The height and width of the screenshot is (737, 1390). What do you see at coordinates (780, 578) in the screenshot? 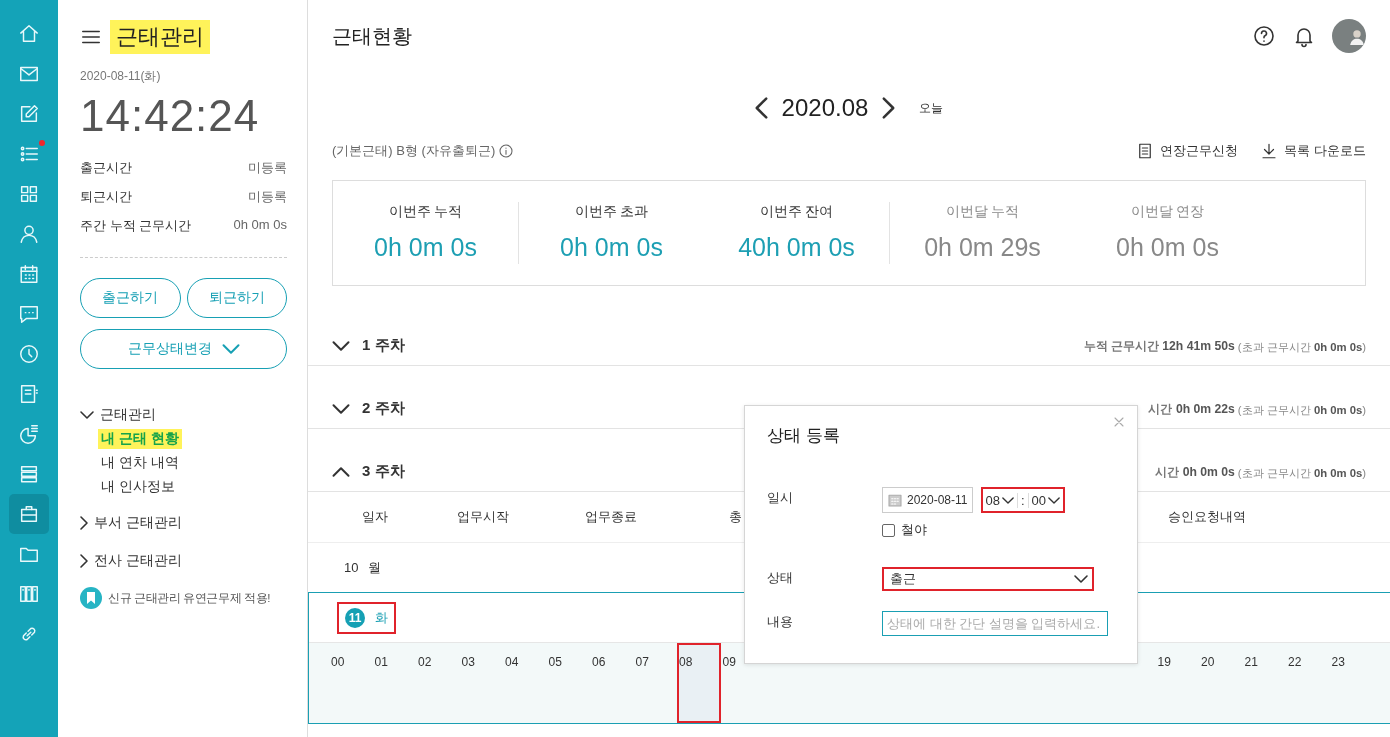
I see `field-label: 상태` at bounding box center [780, 578].